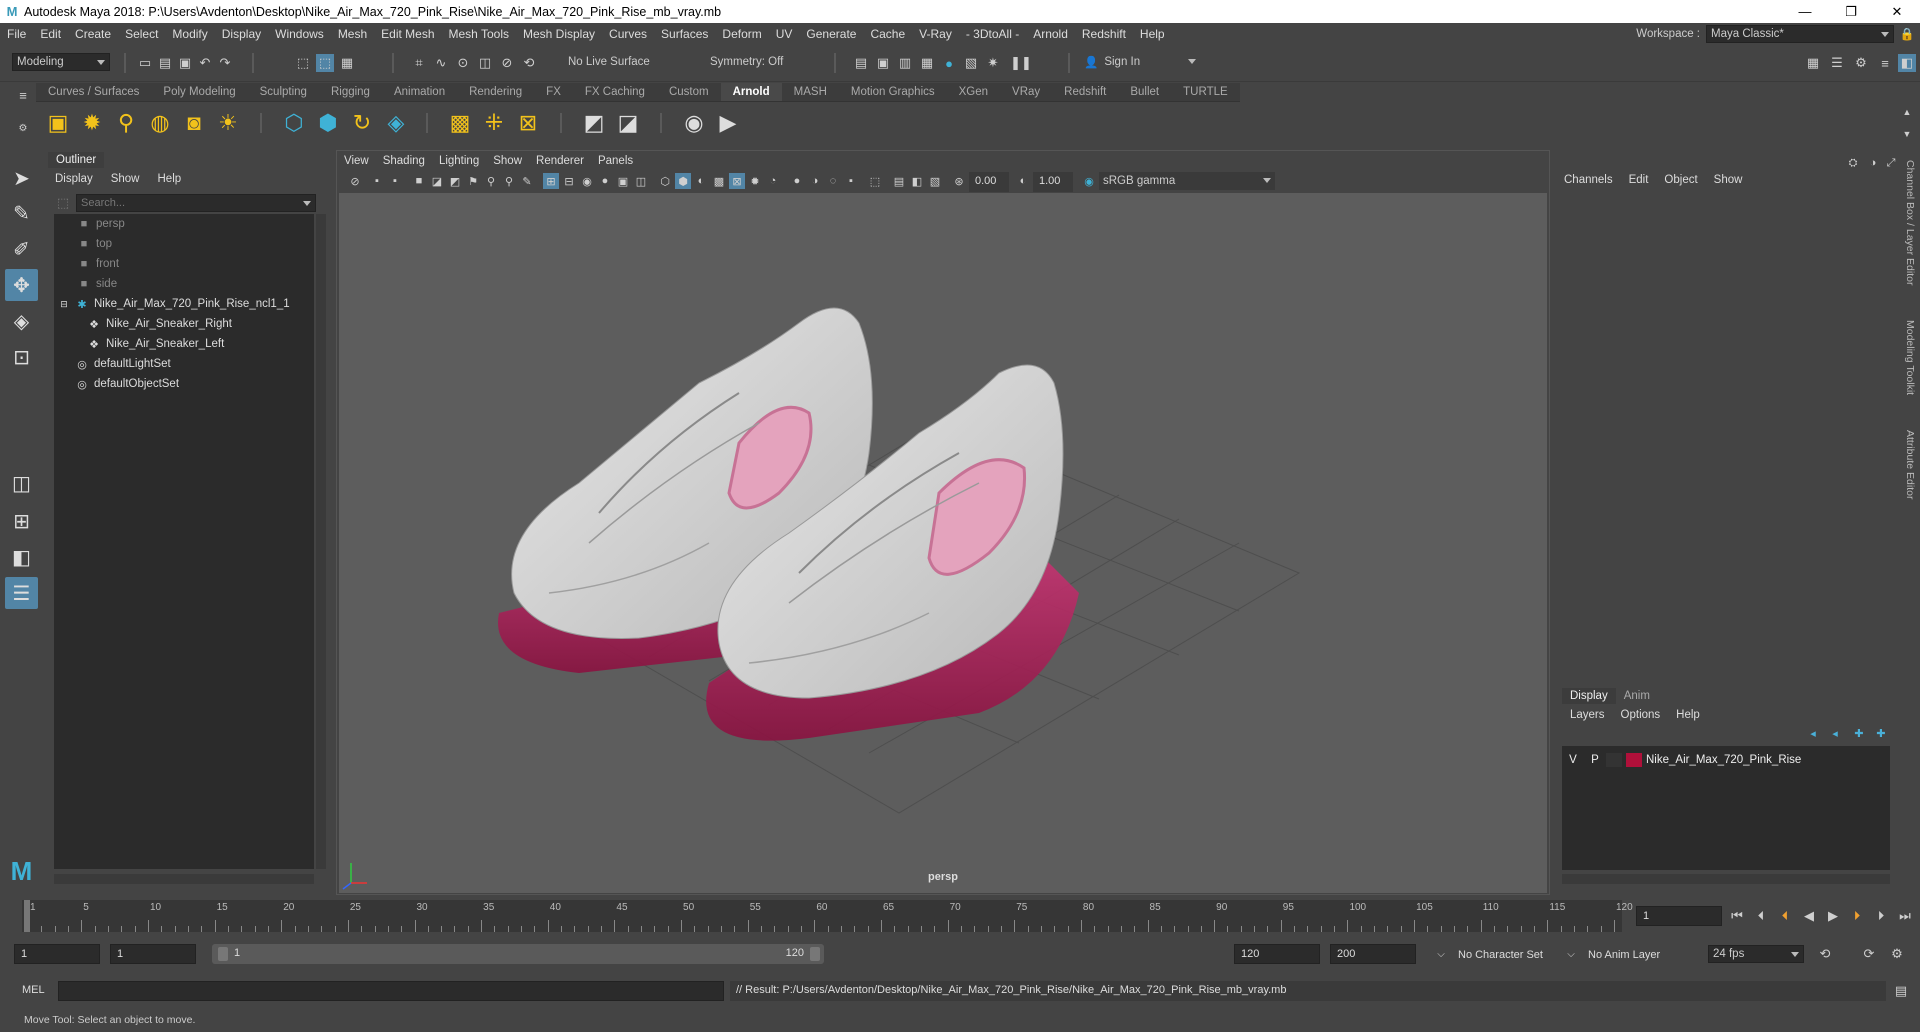 The image size is (1920, 1032). What do you see at coordinates (1737, 916) in the screenshot?
I see `go-to-start-icon: ⏮` at bounding box center [1737, 916].